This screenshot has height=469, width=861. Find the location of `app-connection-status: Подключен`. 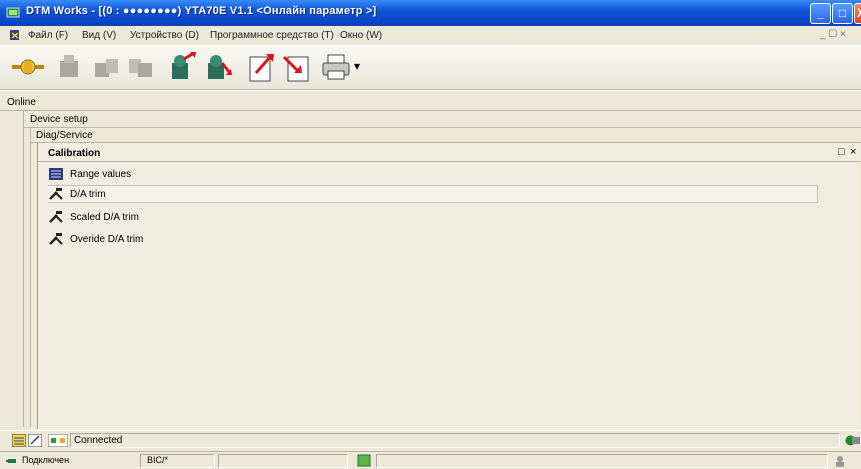

app-connection-status: Подключен is located at coordinates (46, 460).